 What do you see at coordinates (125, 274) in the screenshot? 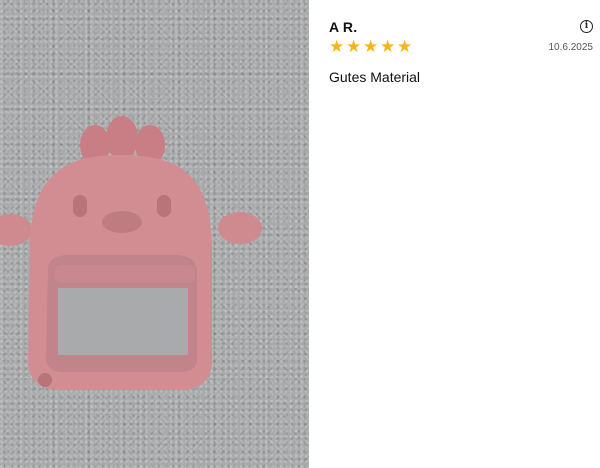
I see `handle-bar` at bounding box center [125, 274].